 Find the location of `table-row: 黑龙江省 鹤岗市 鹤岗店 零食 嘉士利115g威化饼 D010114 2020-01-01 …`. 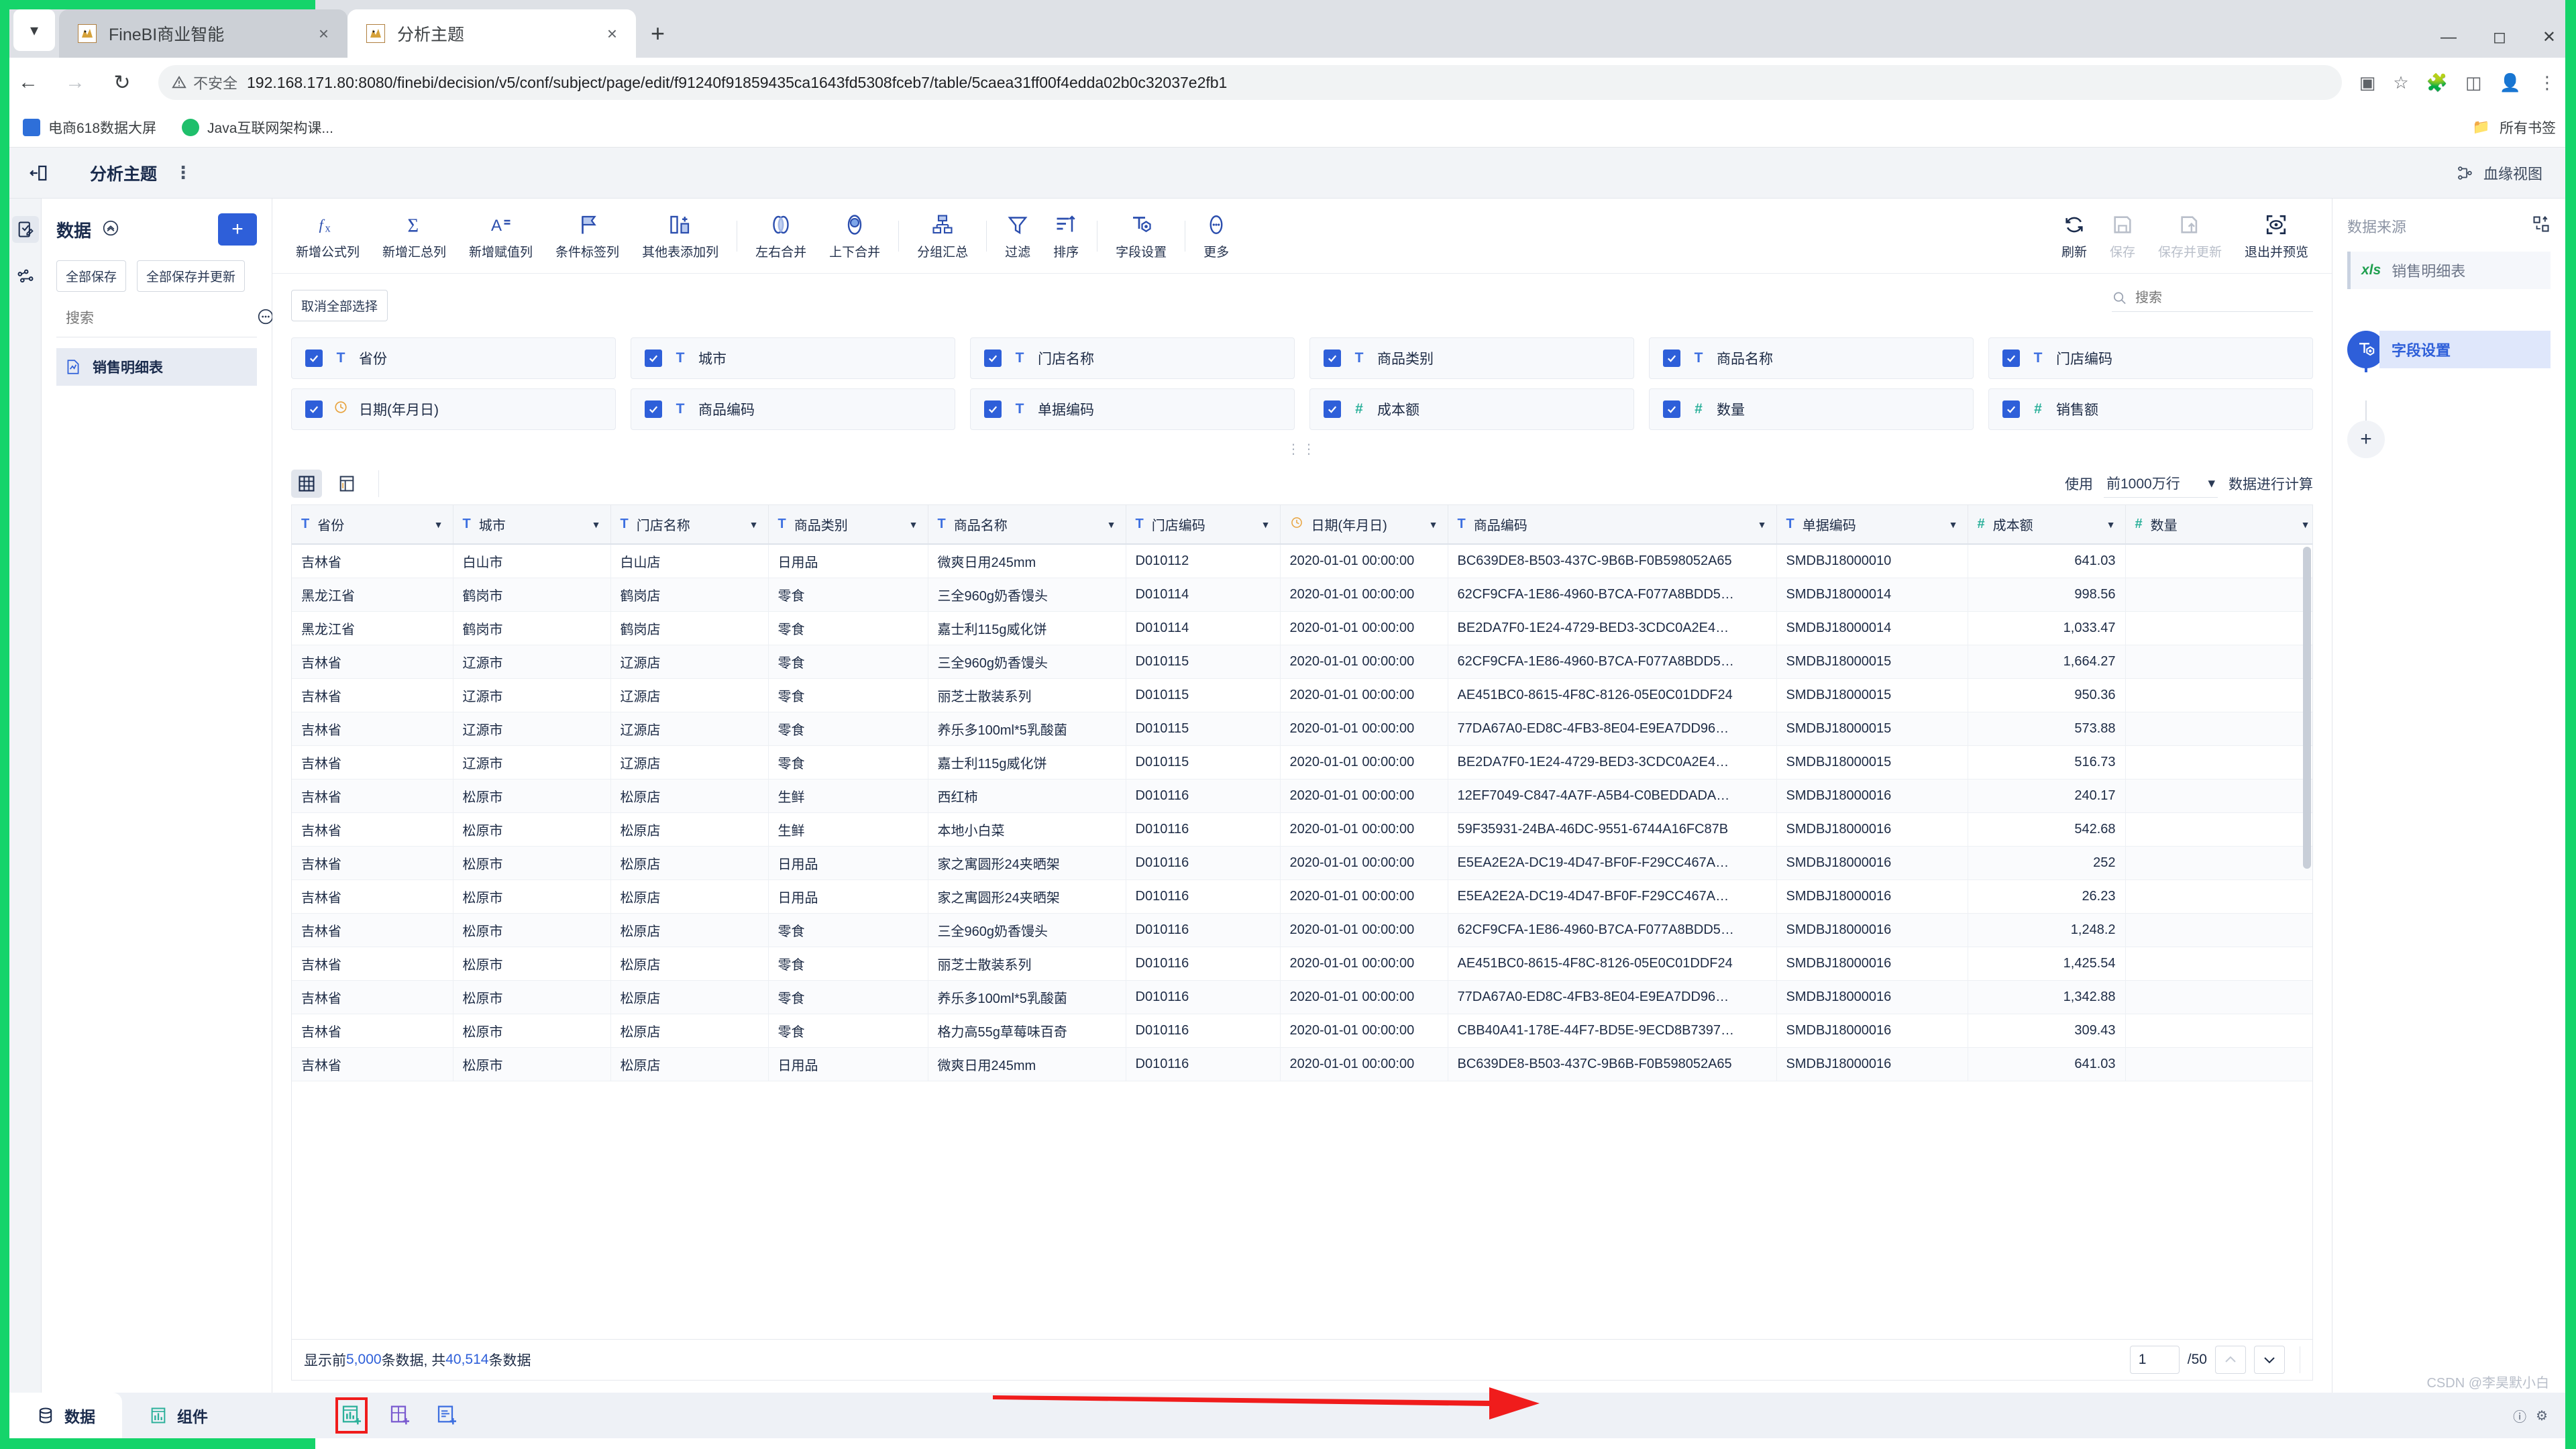

table-row: 黑龙江省 鹤岗市 鹤岗店 零食 嘉士利115g威化饼 D010114 2020-01-01 … is located at coordinates (1302, 628).